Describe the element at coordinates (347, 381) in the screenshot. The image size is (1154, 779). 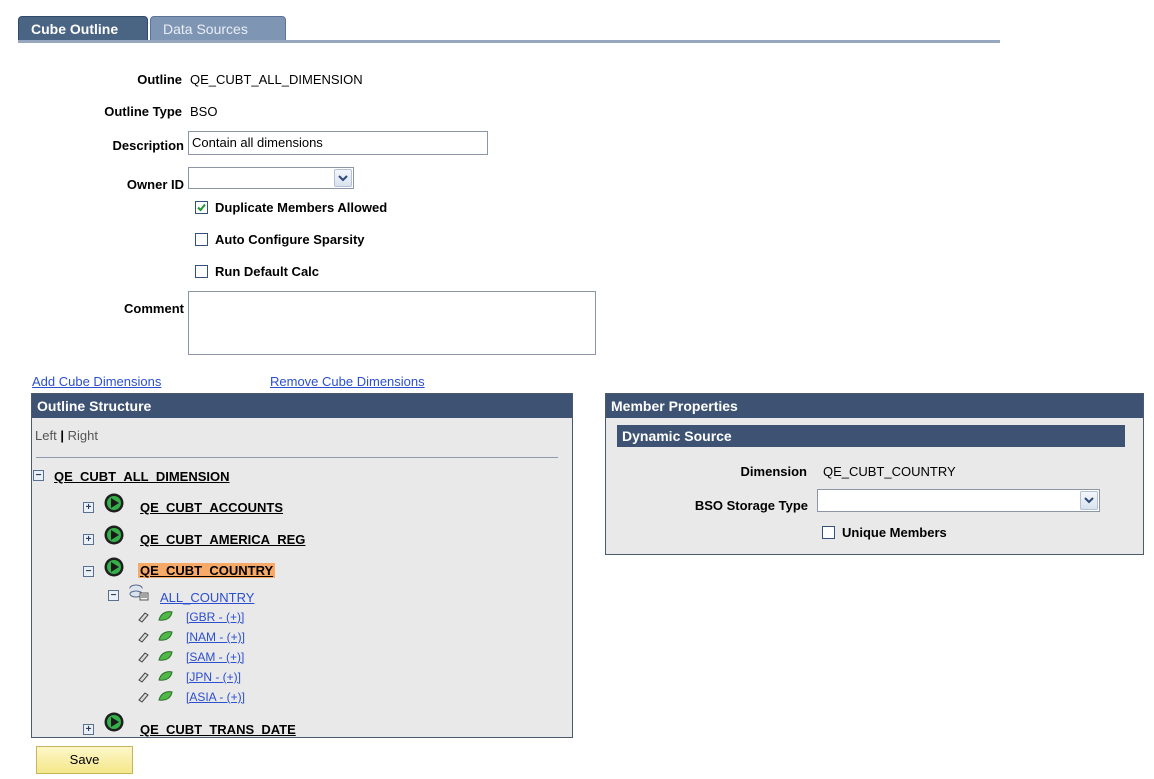
I see `remove-cube-dimensions-link: Remove Cube Dimensions` at that location.